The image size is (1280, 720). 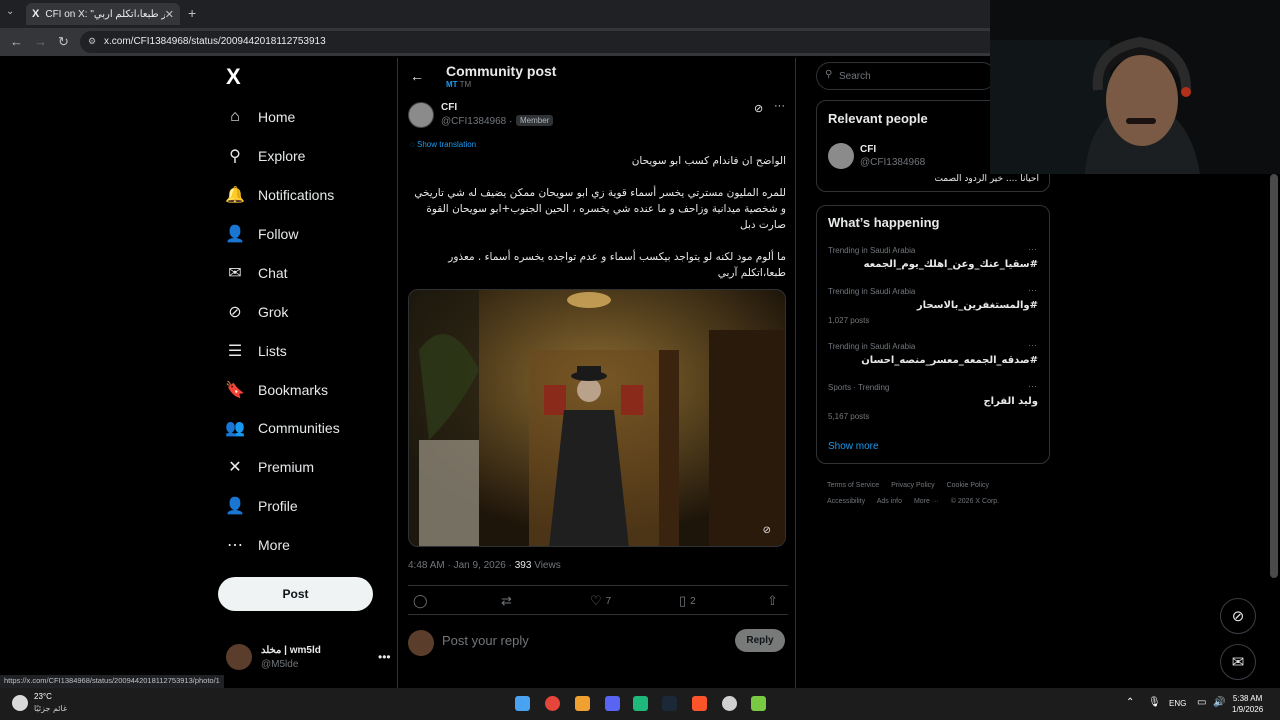 What do you see at coordinates (277, 117) in the screenshot?
I see `nav-item-label: Home` at bounding box center [277, 117].